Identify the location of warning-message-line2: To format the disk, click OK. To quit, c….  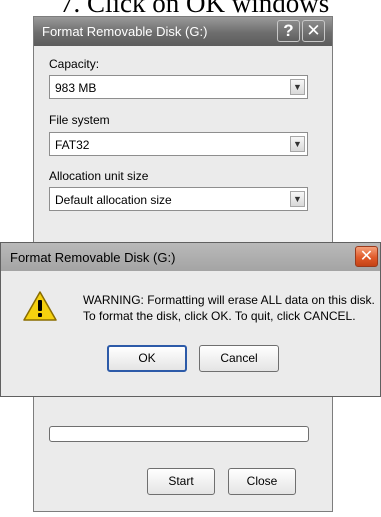
(219, 316).